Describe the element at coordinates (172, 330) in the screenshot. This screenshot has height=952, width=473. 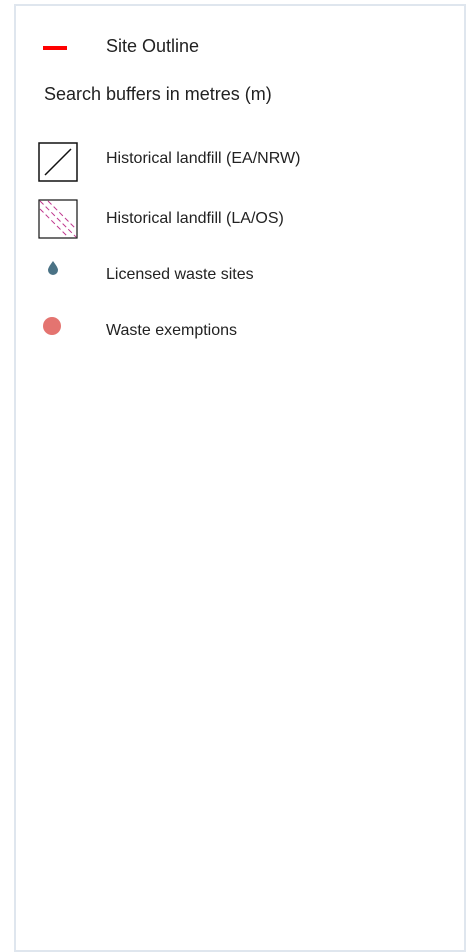
I see `waste-exemptions-label: Waste exemptions` at that location.